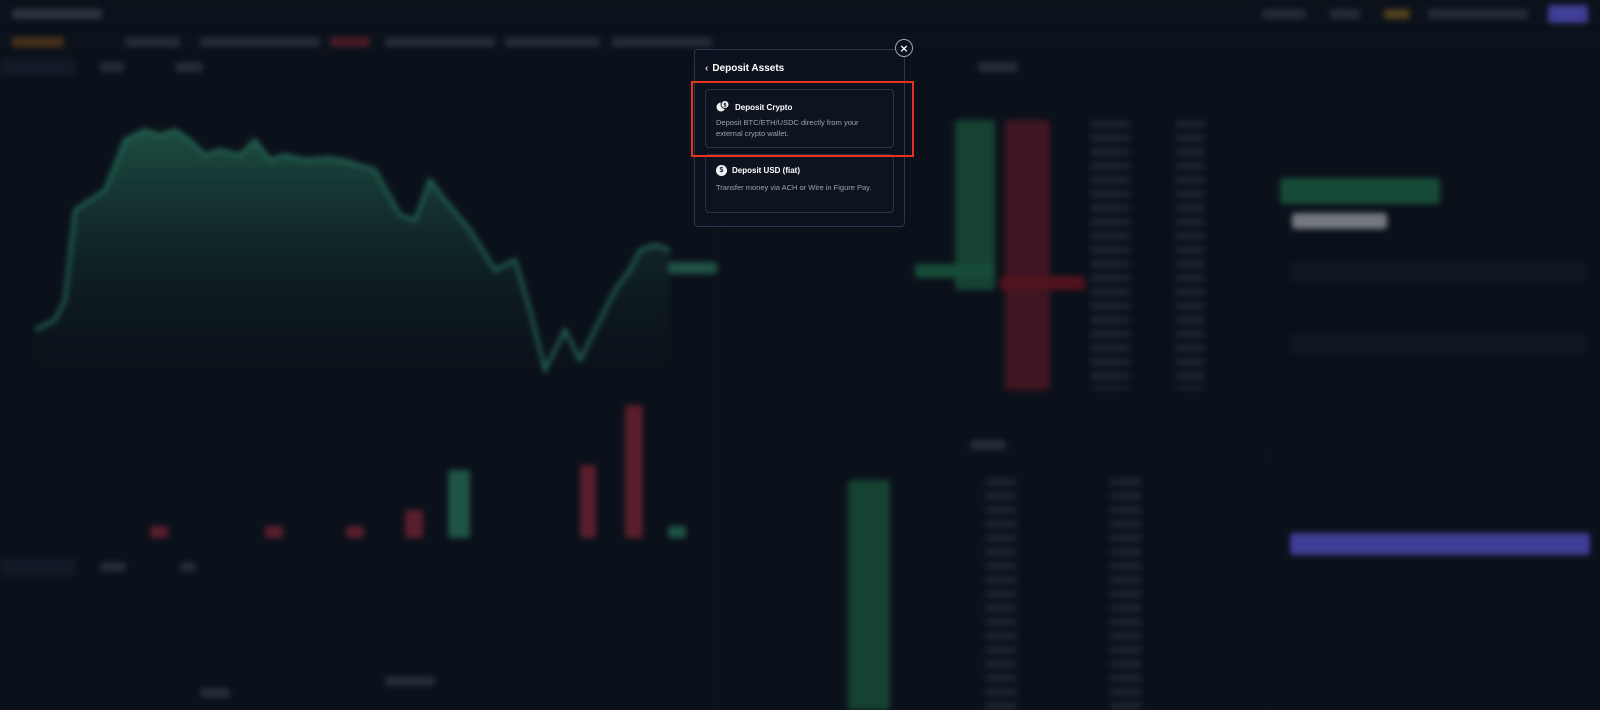 The image size is (1600, 710). What do you see at coordinates (998, 67) in the screenshot?
I see `orderbook-header` at bounding box center [998, 67].